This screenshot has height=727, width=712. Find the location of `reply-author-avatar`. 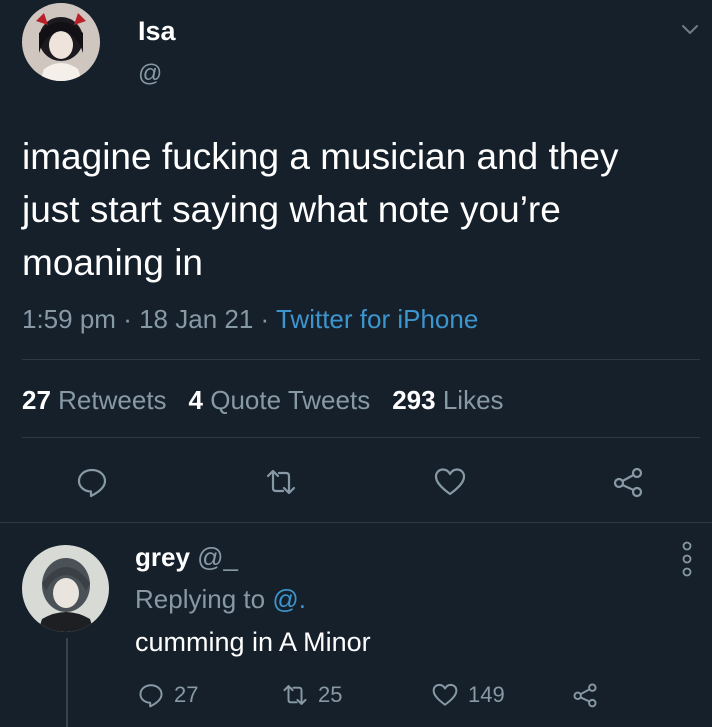

reply-author-avatar is located at coordinates (65, 588).